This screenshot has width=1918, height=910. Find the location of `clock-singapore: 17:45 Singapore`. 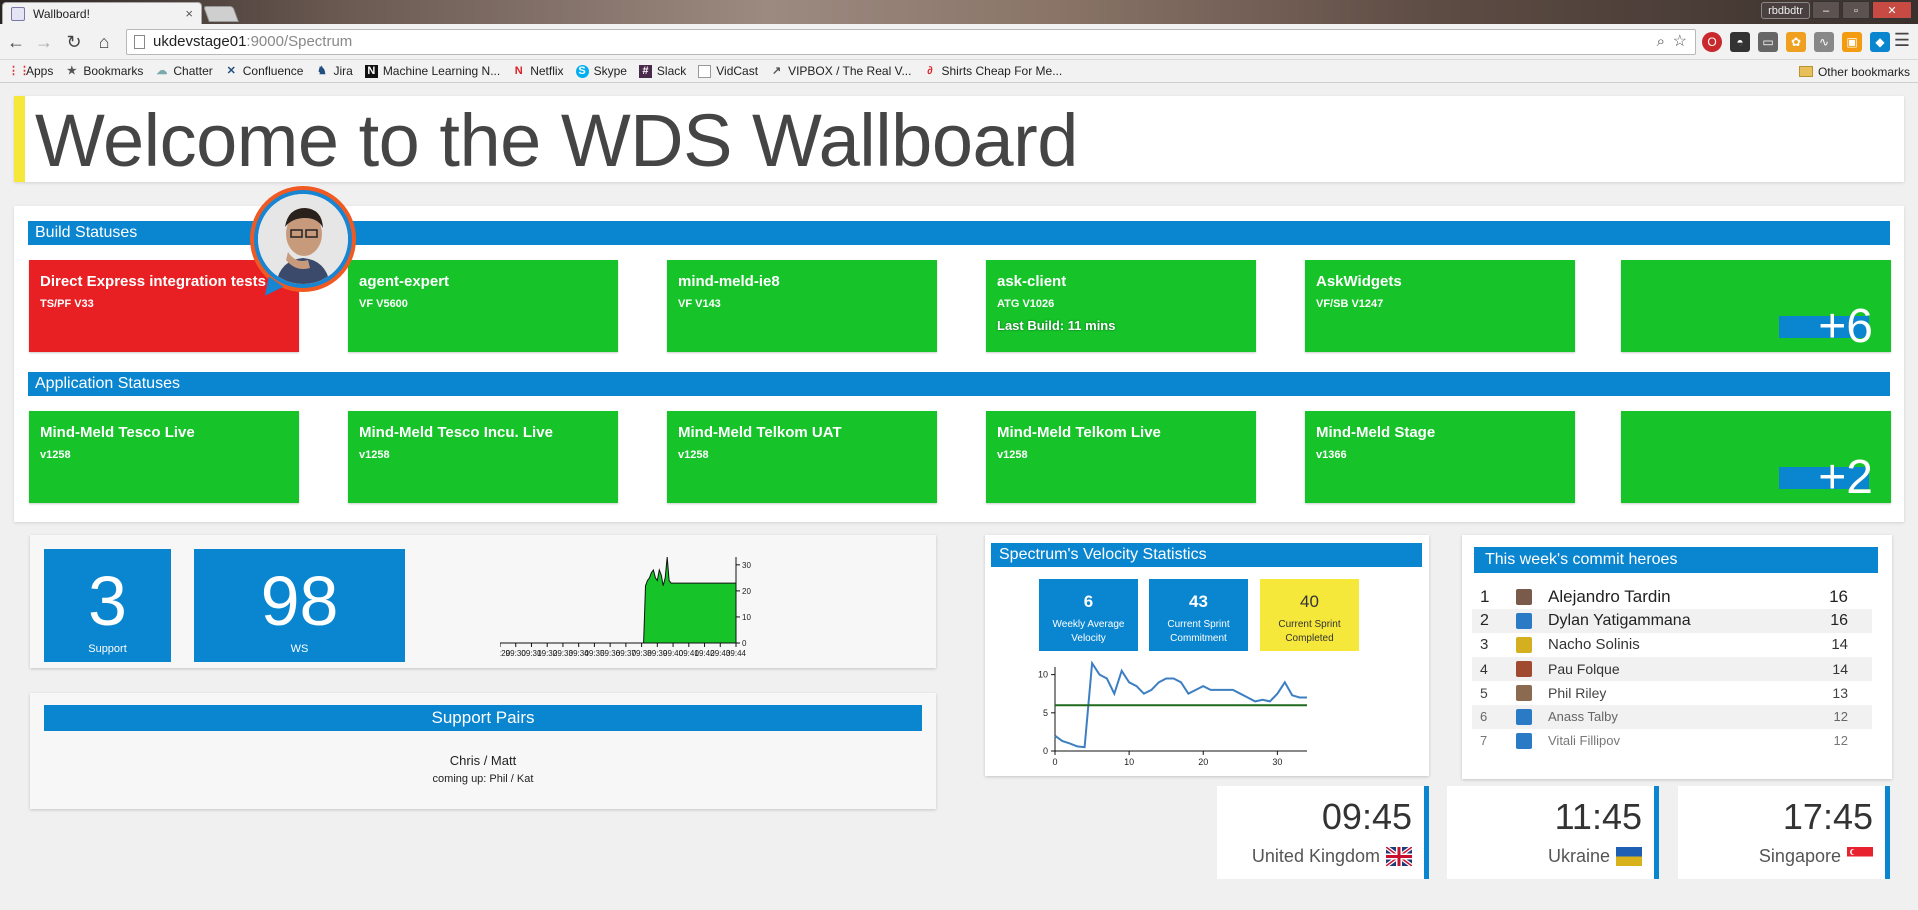

clock-singapore: 17:45 Singapore is located at coordinates (1784, 832).